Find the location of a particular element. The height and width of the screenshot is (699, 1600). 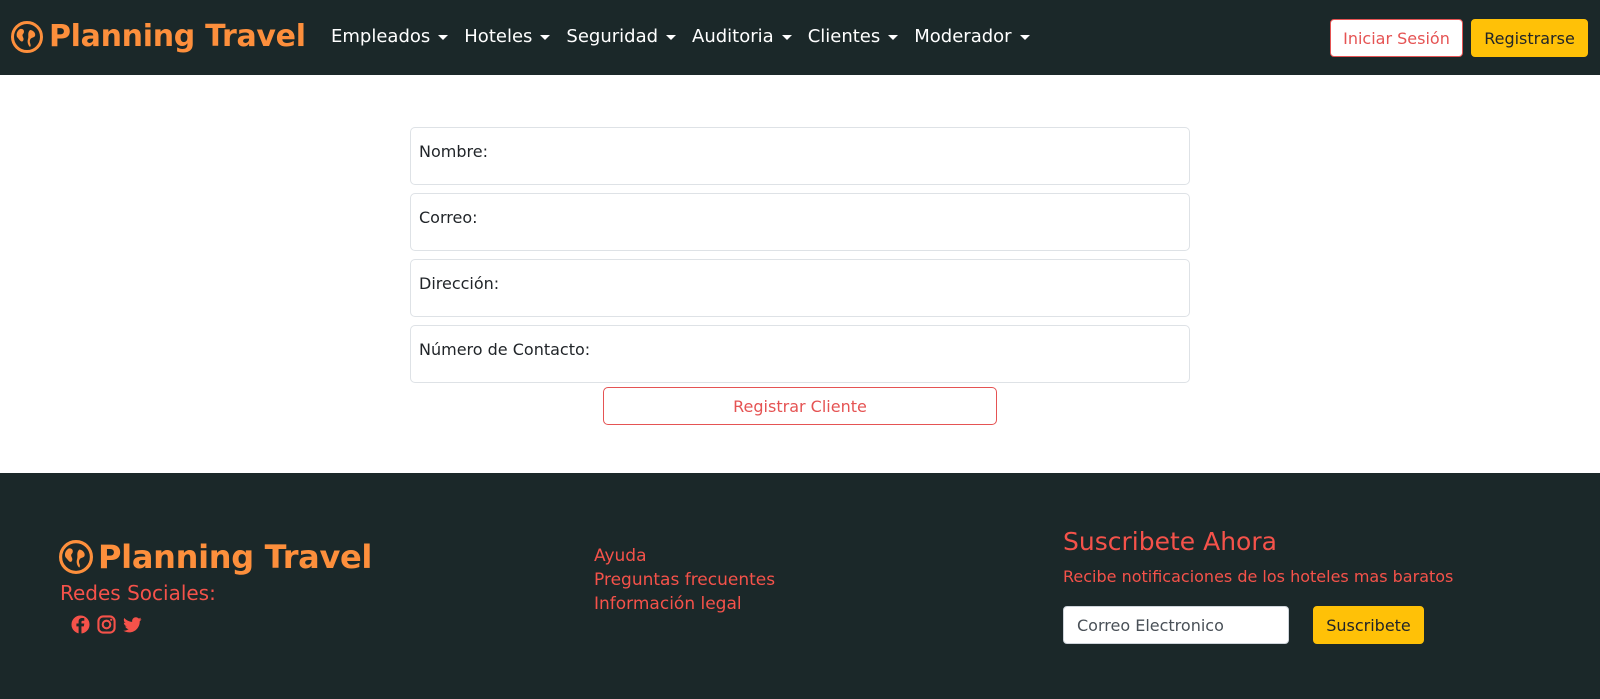

instagram-icon is located at coordinates (106, 624).